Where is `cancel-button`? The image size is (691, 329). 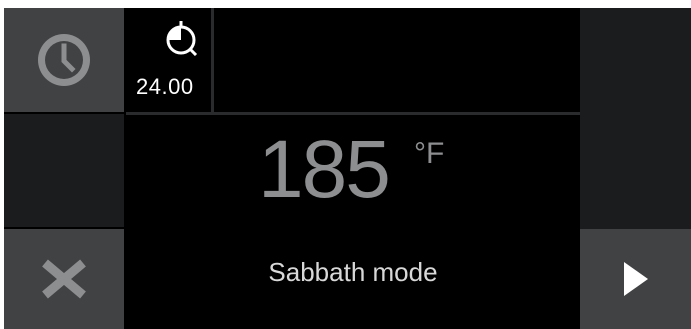
cancel-button is located at coordinates (64, 279).